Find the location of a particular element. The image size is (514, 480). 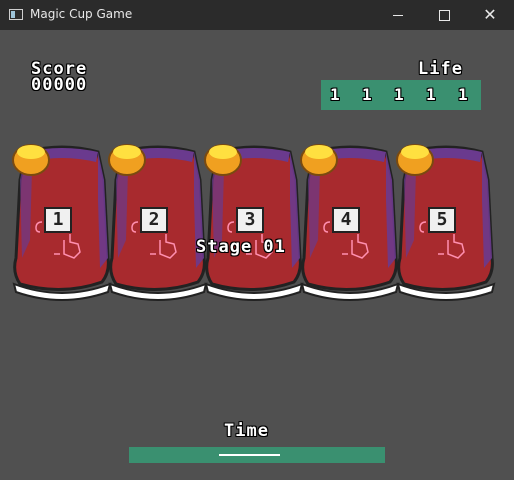

stage-label: Stage 01 is located at coordinates (241, 247).